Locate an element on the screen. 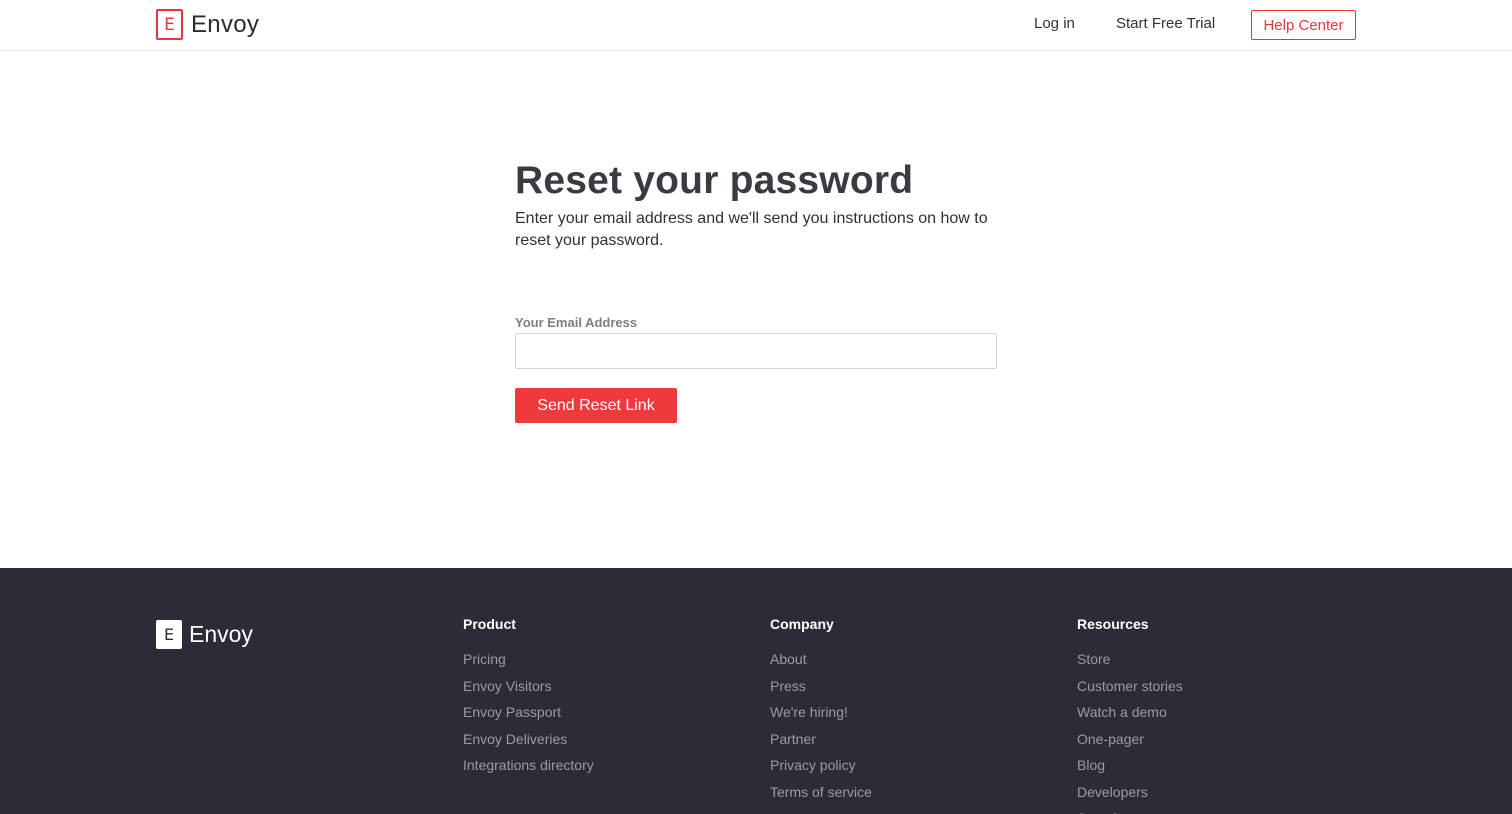 The image size is (1512, 814). footer-link-envoy-visitors: Envoy Visitors is located at coordinates (528, 686).